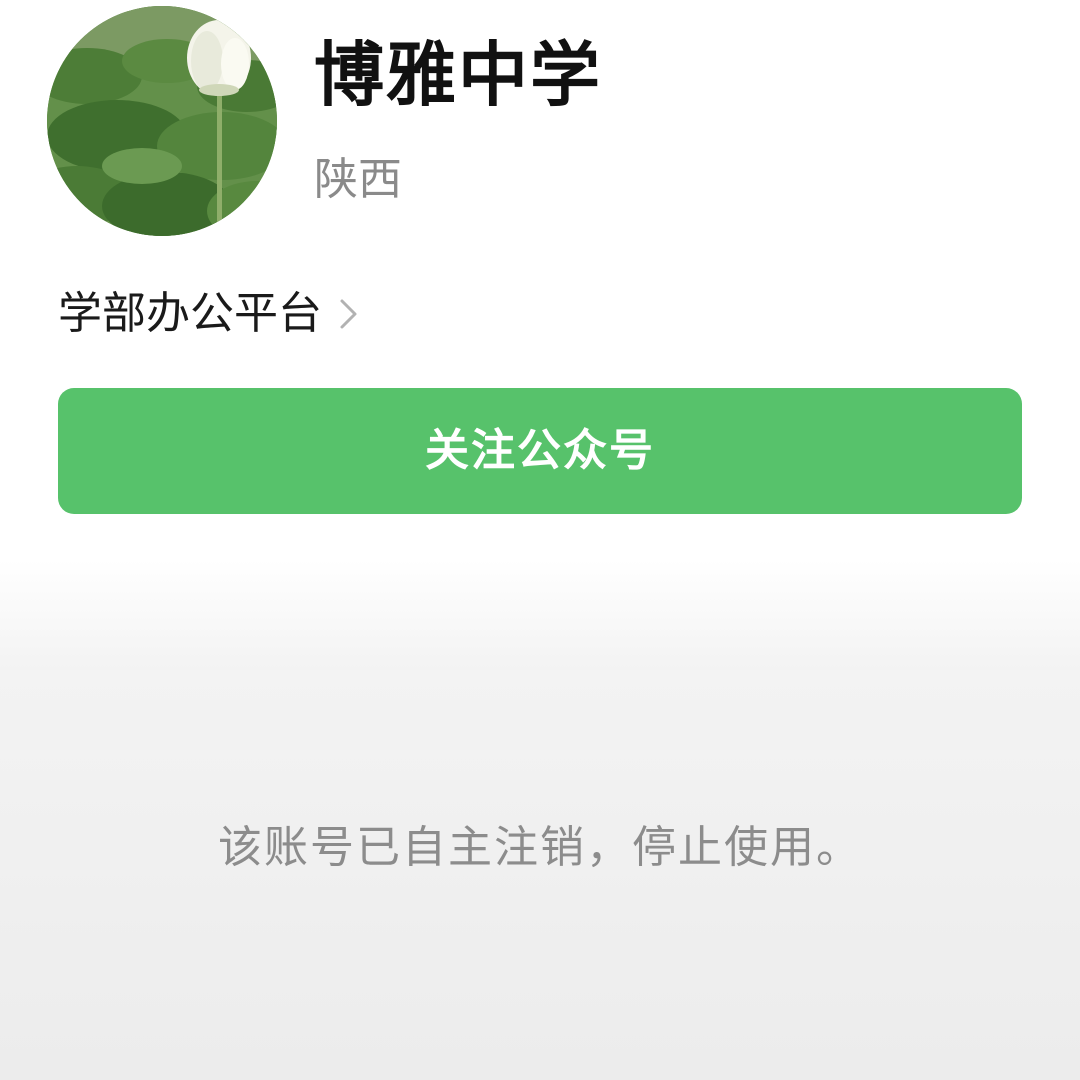  I want to click on lotus-avatar-image, so click(162, 121).